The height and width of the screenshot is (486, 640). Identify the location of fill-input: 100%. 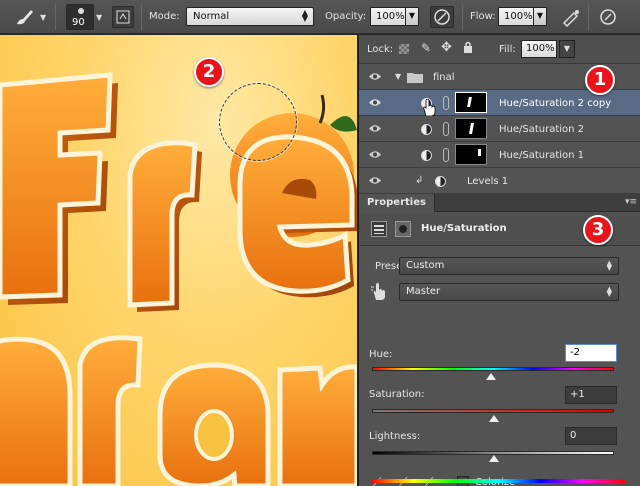
(539, 49).